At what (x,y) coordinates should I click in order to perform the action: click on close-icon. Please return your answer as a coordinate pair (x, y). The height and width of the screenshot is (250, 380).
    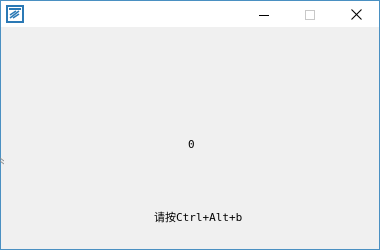
    Looking at the image, I should click on (356, 14).